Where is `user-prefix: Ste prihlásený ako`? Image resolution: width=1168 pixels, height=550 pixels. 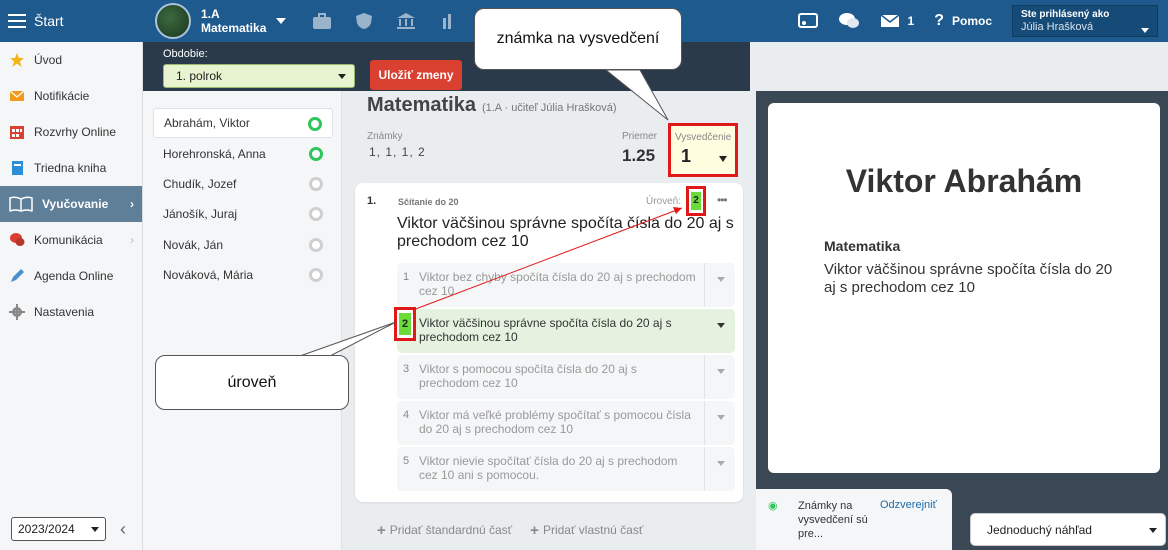
user-prefix: Ste prihlásený ako is located at coordinates (1065, 14).